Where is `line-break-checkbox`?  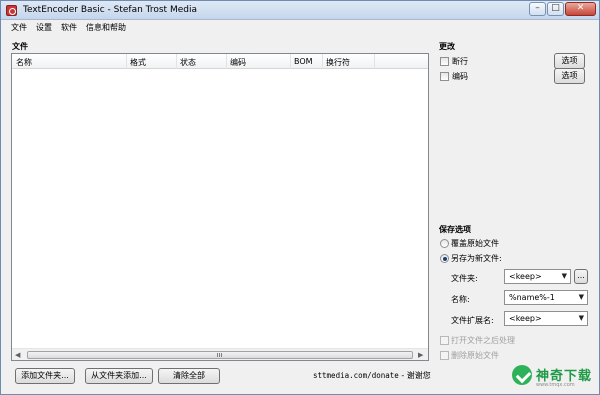
line-break-checkbox is located at coordinates (444, 61).